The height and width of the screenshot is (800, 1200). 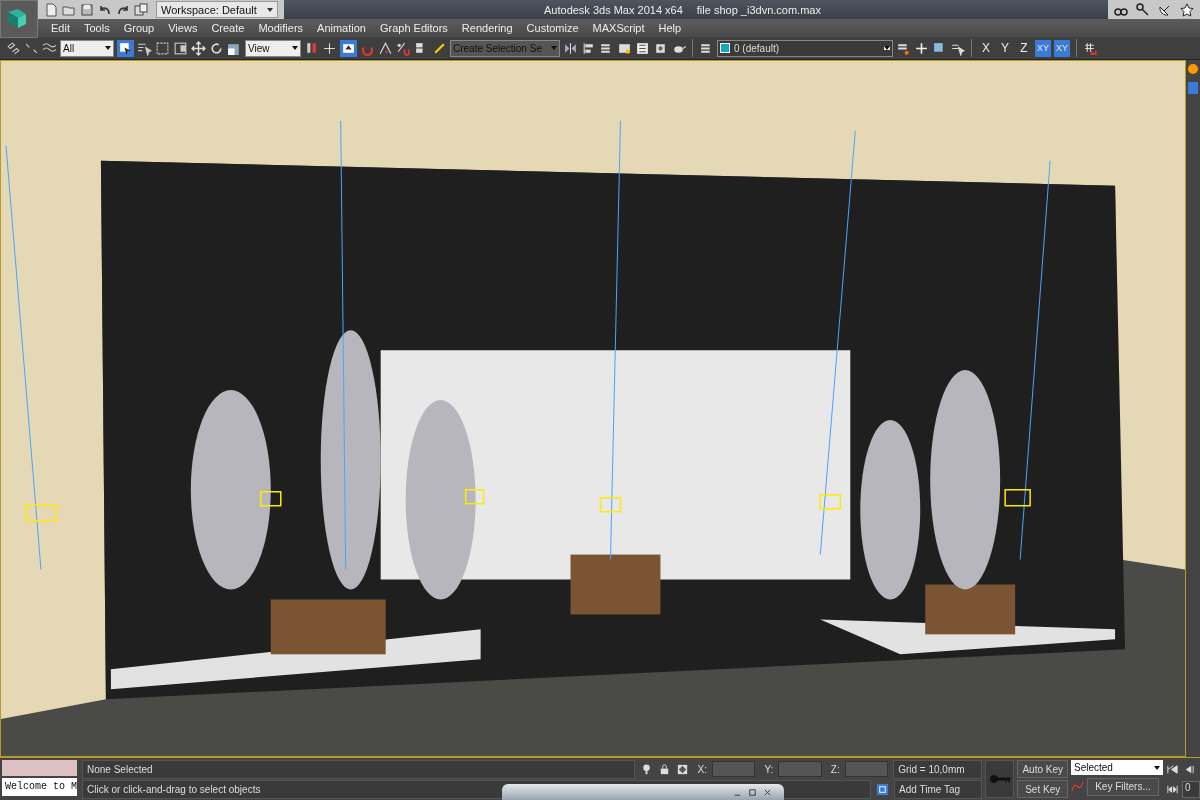 I want to click on coordinate-label: Y:, so click(x=769, y=769).